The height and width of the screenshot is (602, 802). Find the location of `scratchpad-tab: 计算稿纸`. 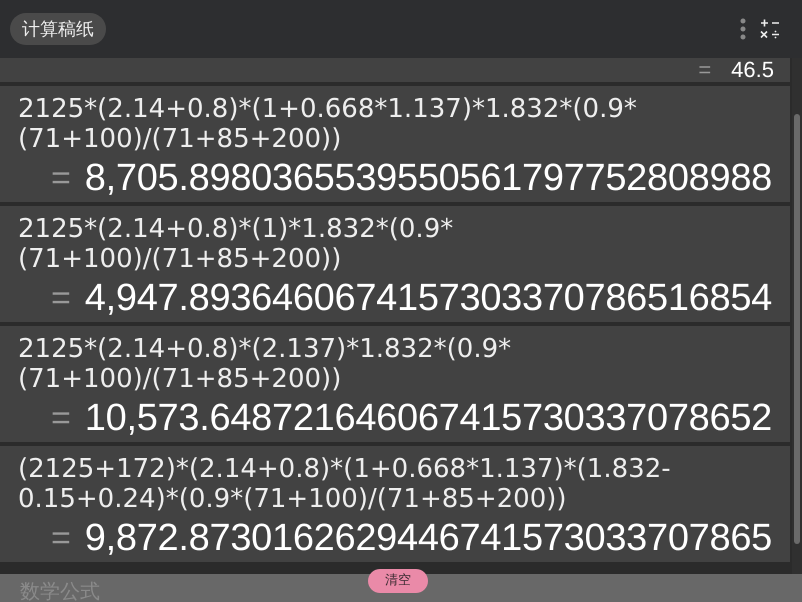

scratchpad-tab: 计算稿纸 is located at coordinates (58, 29).